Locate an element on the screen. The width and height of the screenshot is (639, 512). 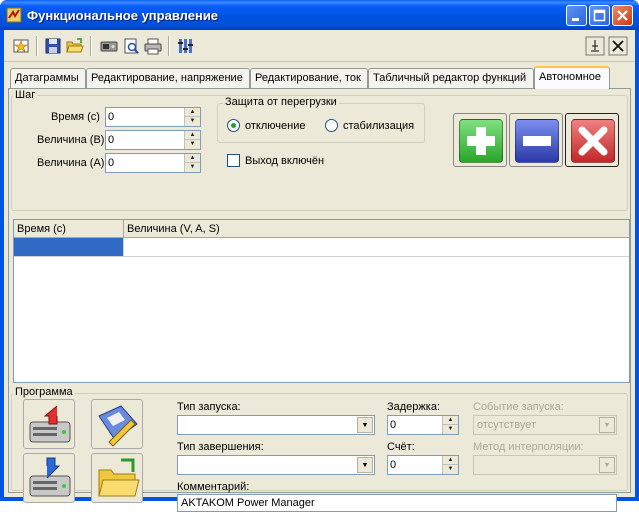
minimize-icon is located at coordinates (575, 19).